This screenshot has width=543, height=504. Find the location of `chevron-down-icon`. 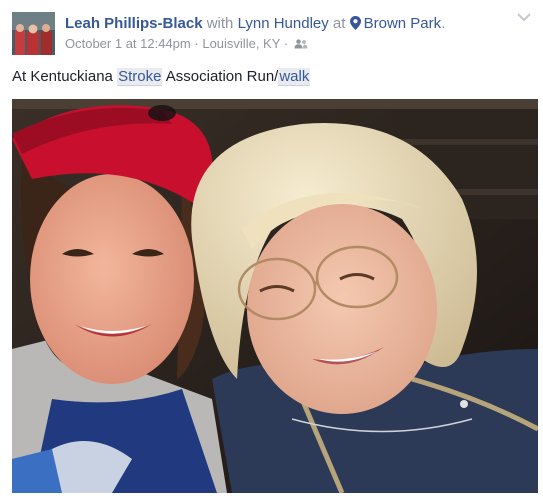

chevron-down-icon is located at coordinates (524, 17).